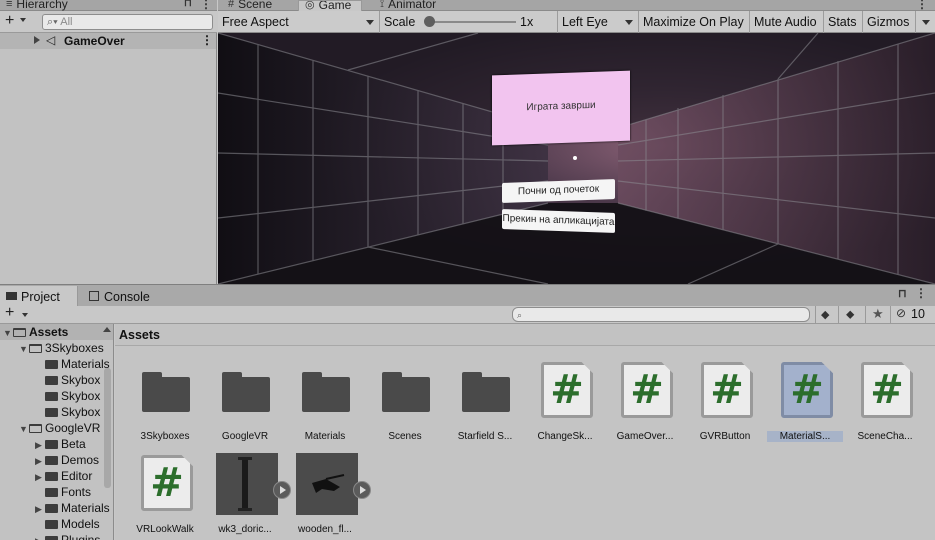 The width and height of the screenshot is (935, 540). I want to click on view-kebab-icon: ⋮, so click(922, 5).